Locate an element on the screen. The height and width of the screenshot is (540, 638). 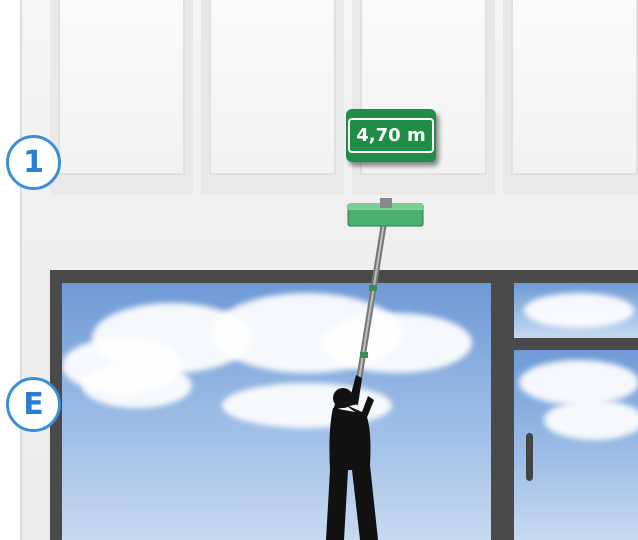
height-value: 4,70 m is located at coordinates (391, 135).